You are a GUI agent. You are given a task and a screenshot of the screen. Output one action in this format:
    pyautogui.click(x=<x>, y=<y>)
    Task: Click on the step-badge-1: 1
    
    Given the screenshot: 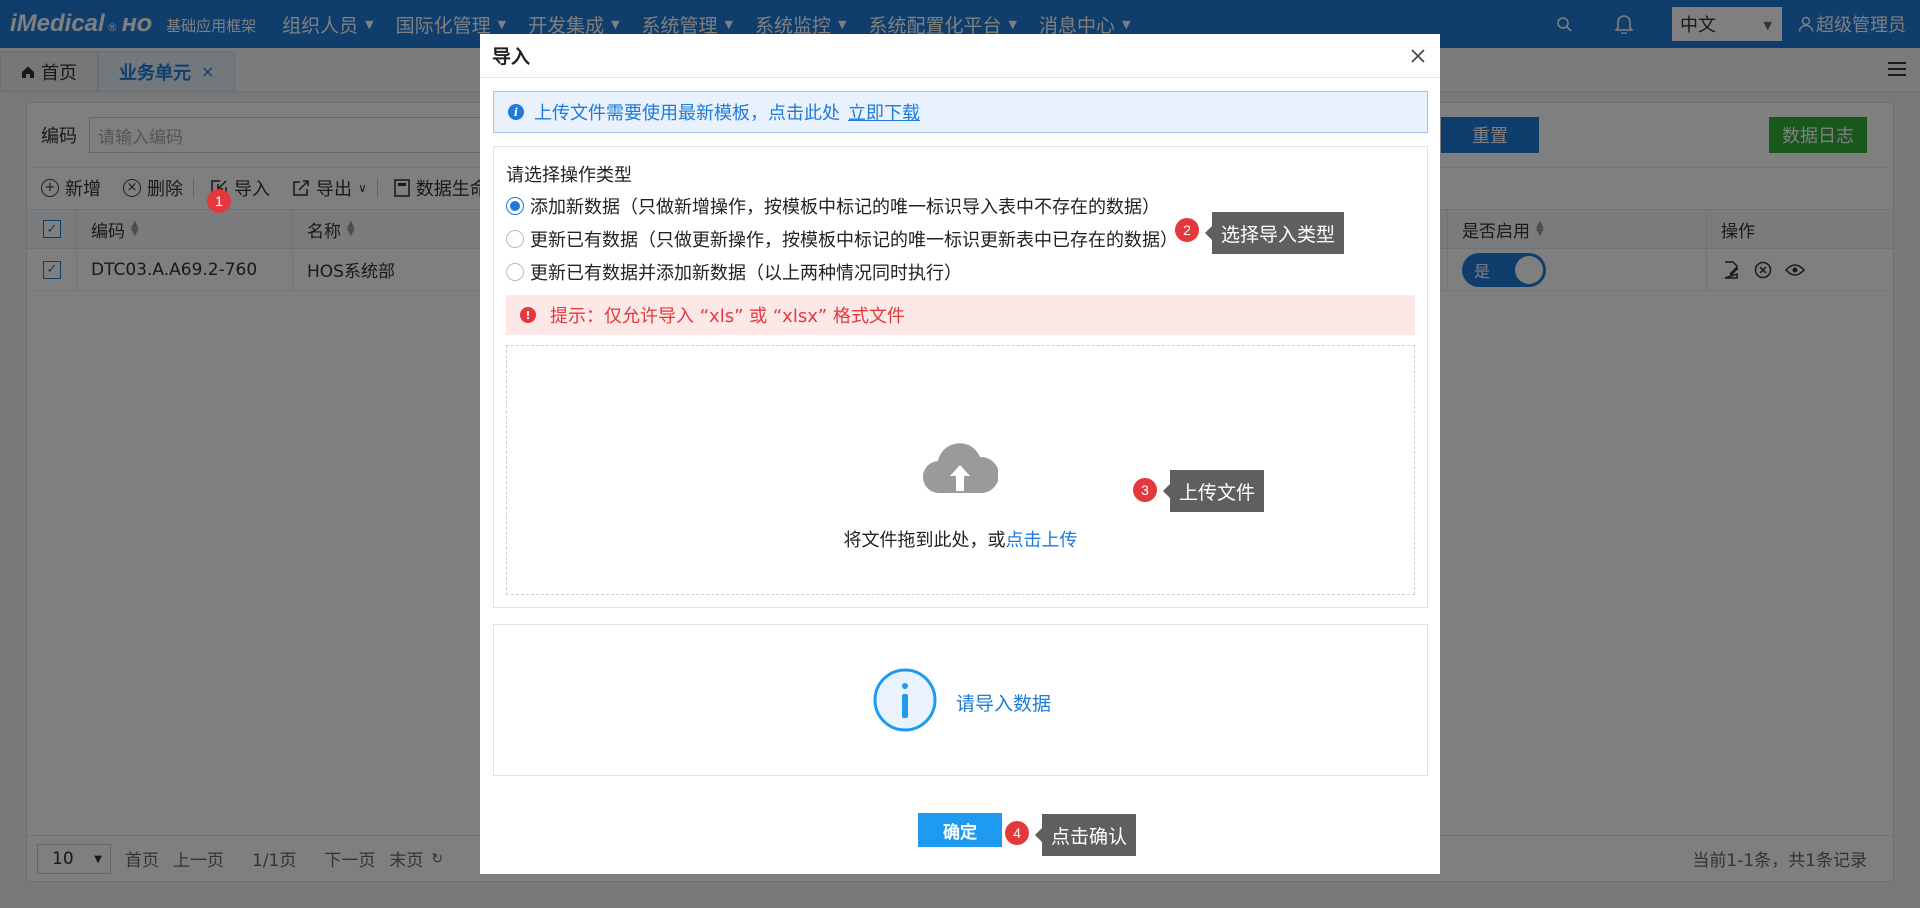 What is the action you would take?
    pyautogui.click(x=219, y=201)
    